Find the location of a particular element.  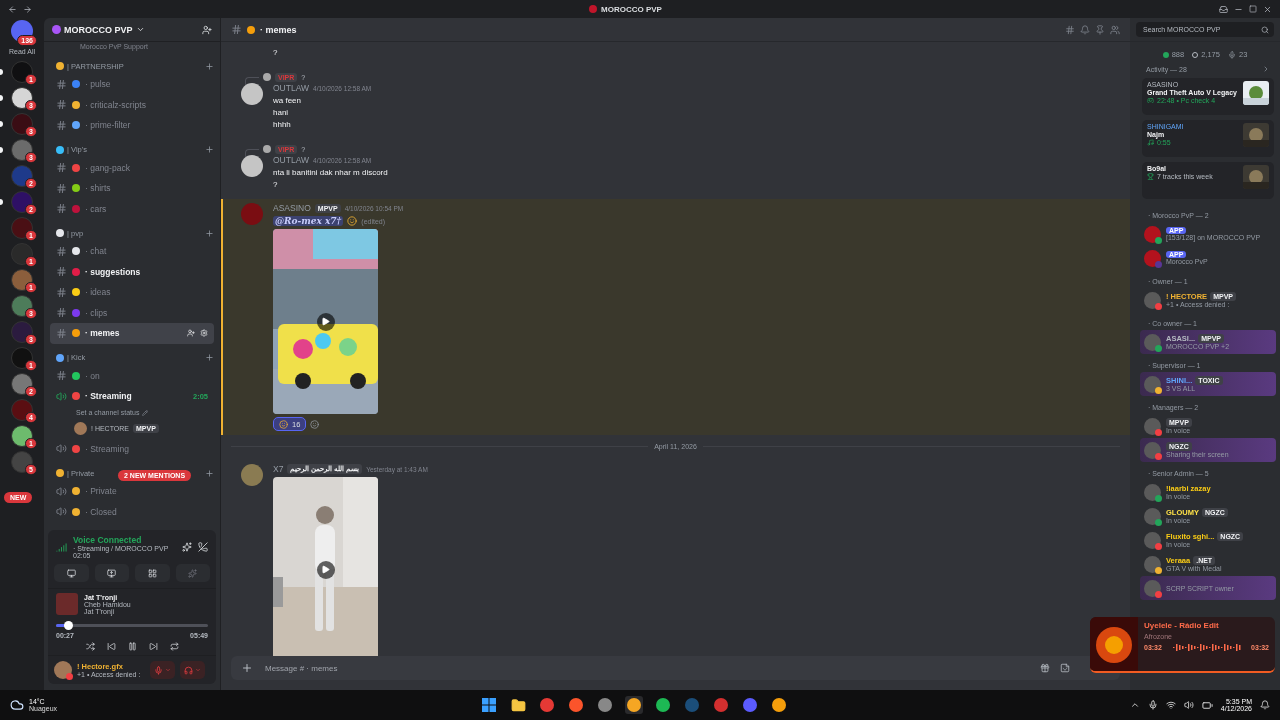

channel-item: · Private is located at coordinates (132, 491).